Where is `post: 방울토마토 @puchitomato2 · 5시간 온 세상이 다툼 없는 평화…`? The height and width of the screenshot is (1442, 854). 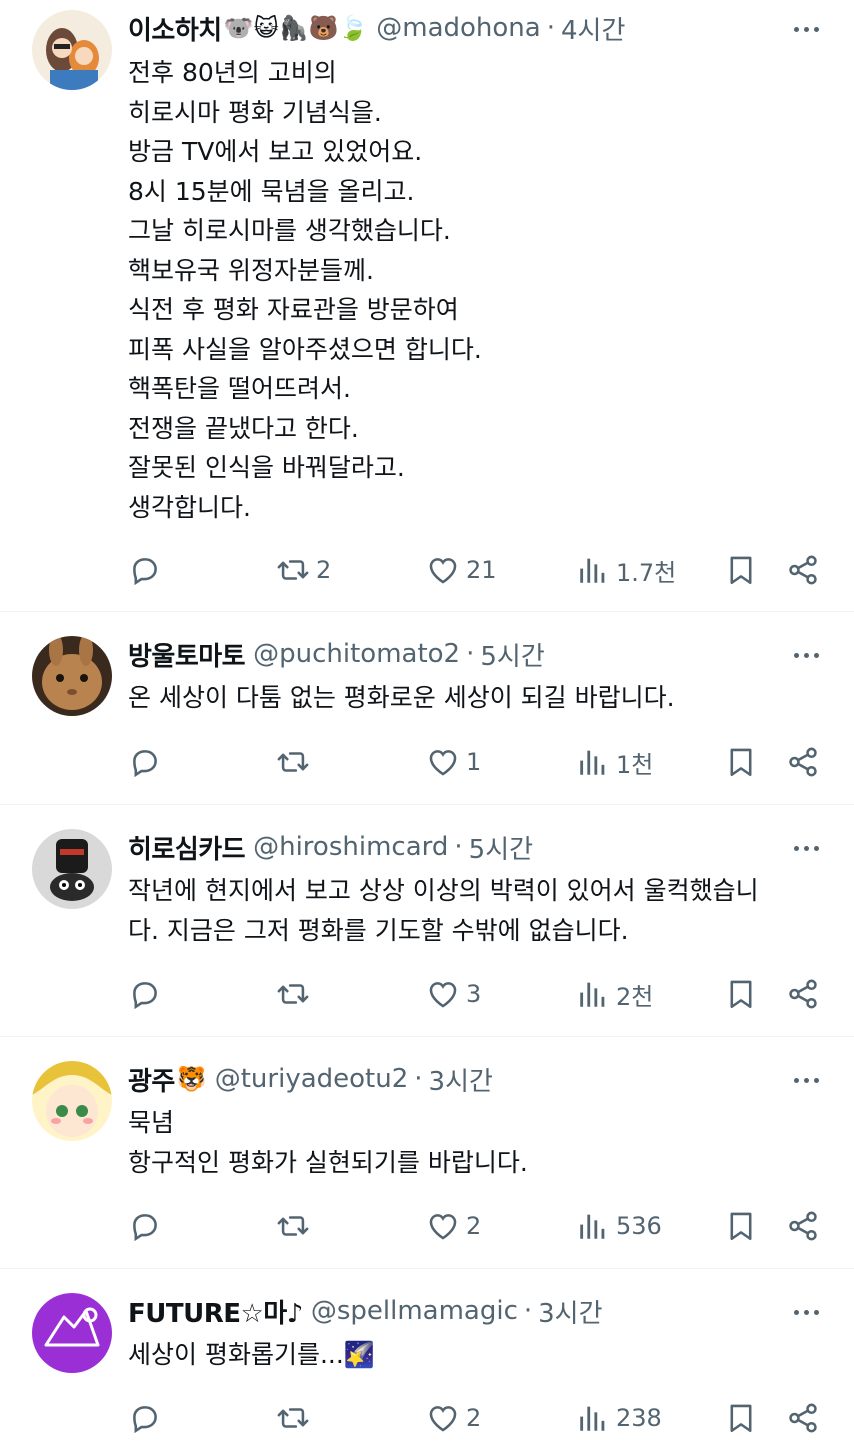 post: 방울토마토 @puchitomato2 · 5시간 온 세상이 다툼 없는 평화… is located at coordinates (427, 708).